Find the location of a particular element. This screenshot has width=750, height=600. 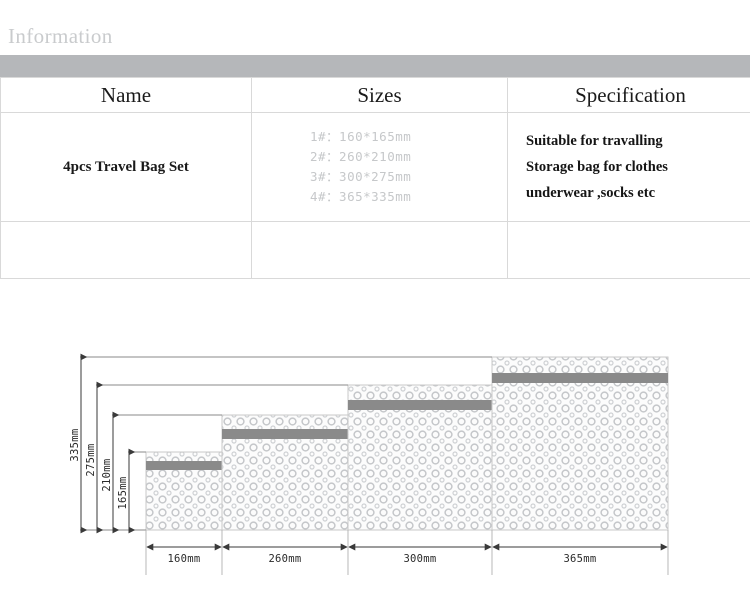

spec-item-1: Suitable for travalling is located at coordinates (594, 141).